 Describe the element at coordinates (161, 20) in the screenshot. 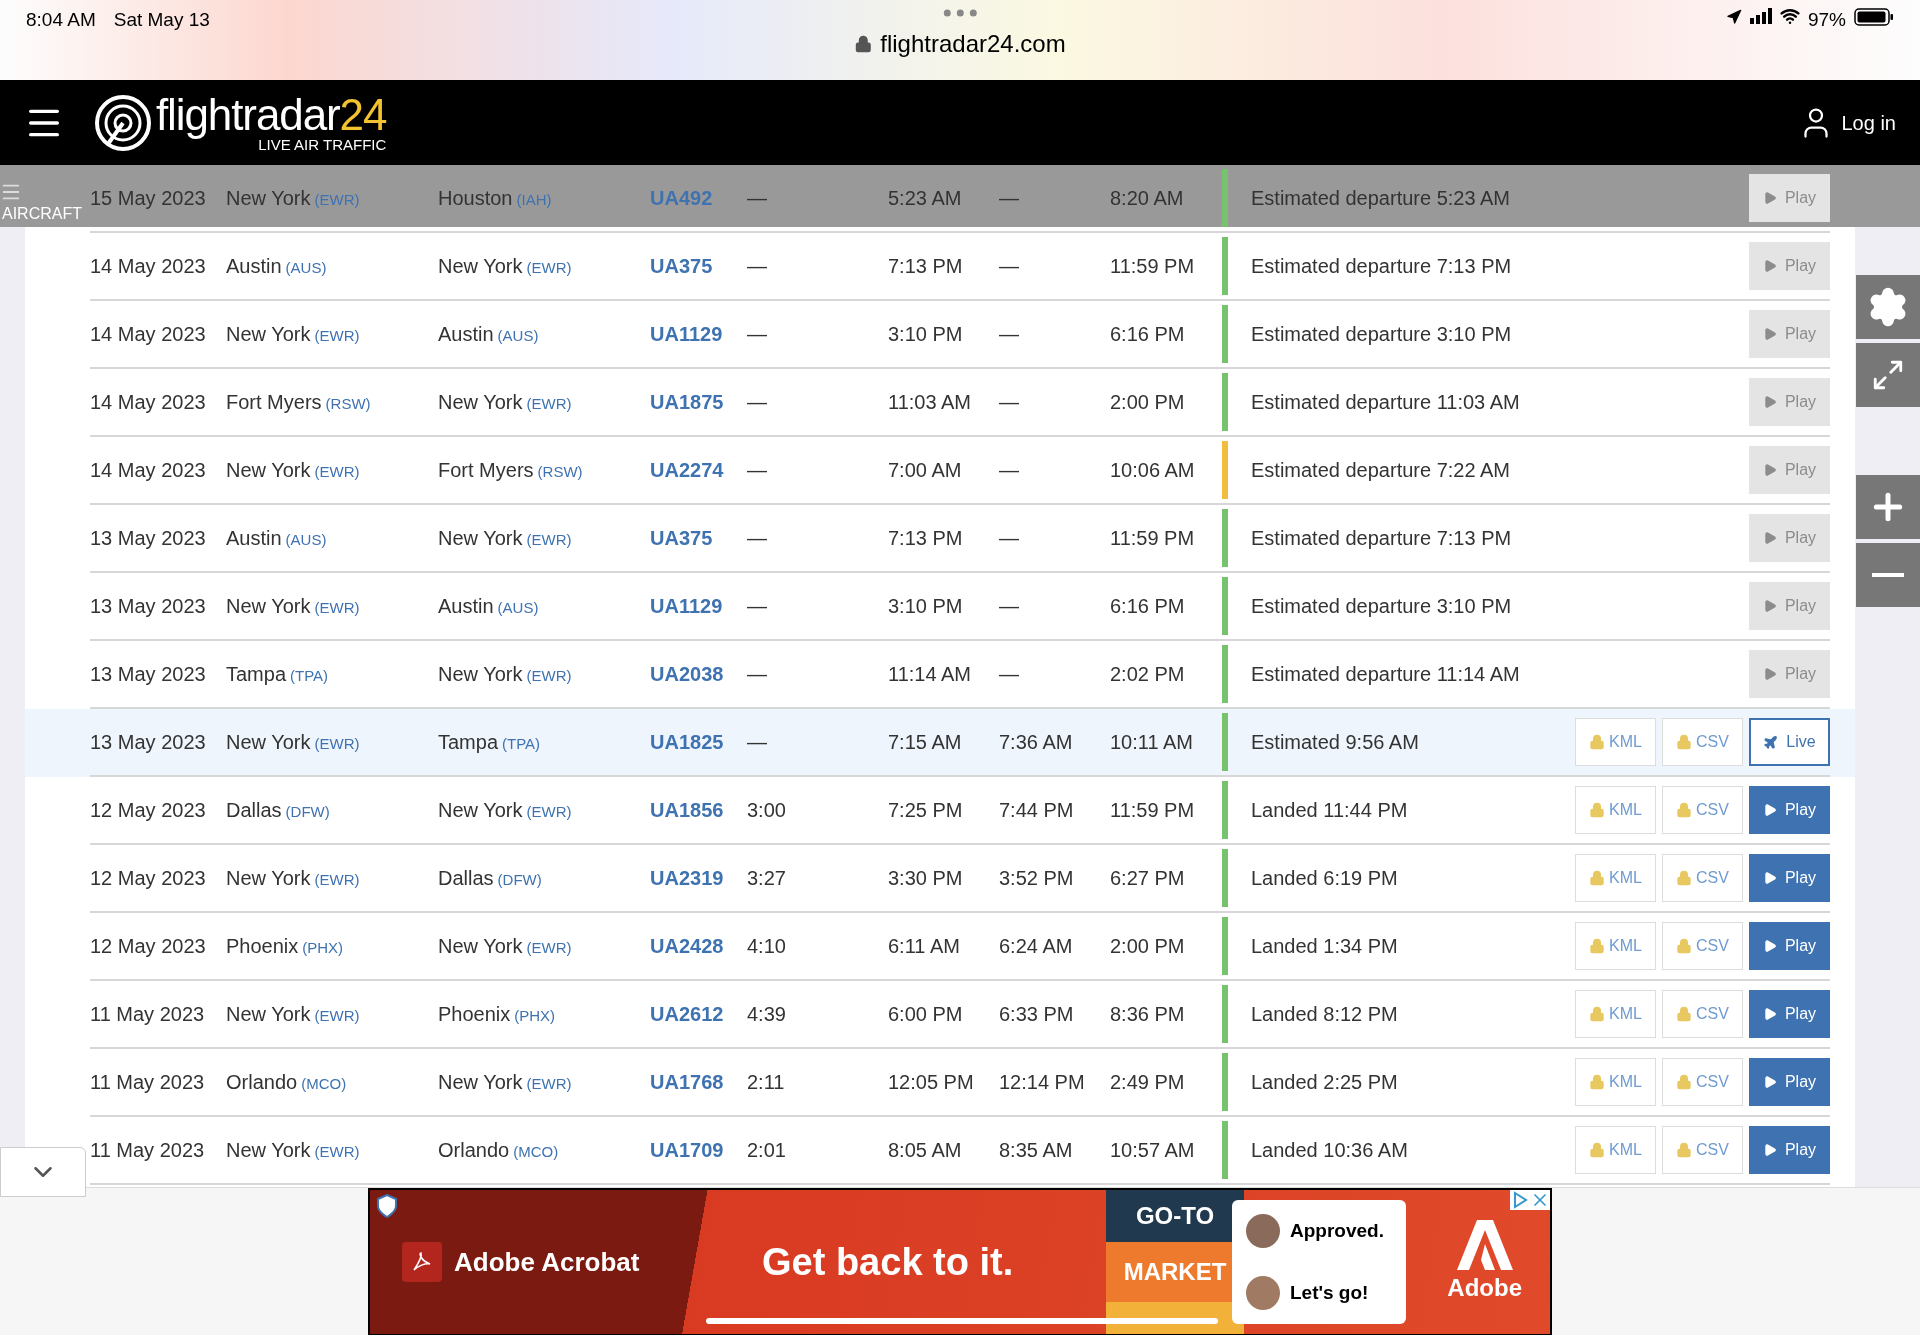

I see `status-date: Sat May 13` at that location.